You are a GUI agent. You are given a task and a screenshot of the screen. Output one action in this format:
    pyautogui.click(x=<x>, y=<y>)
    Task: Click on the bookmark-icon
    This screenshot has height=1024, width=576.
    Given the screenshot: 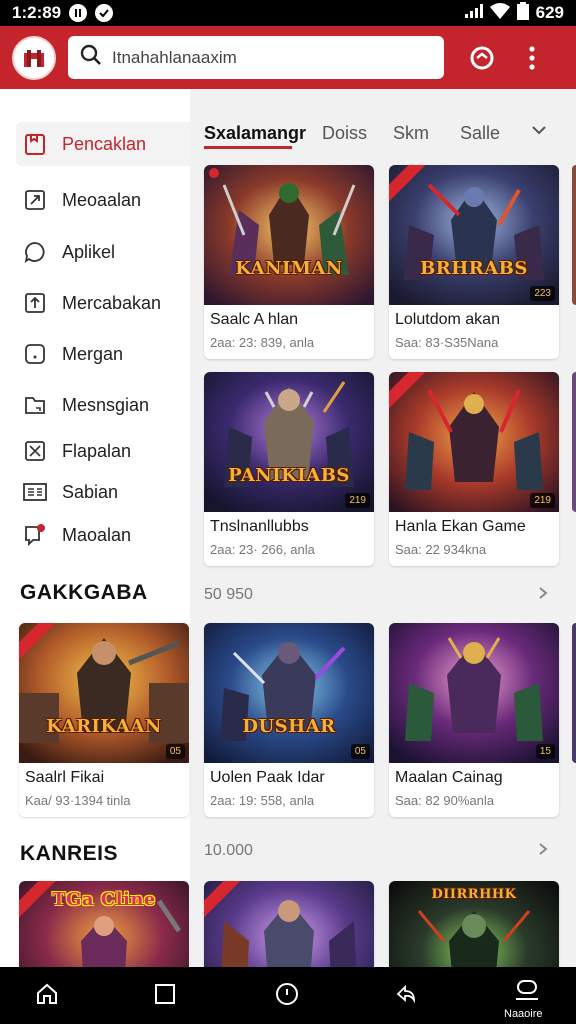 What is the action you would take?
    pyautogui.click(x=35, y=144)
    